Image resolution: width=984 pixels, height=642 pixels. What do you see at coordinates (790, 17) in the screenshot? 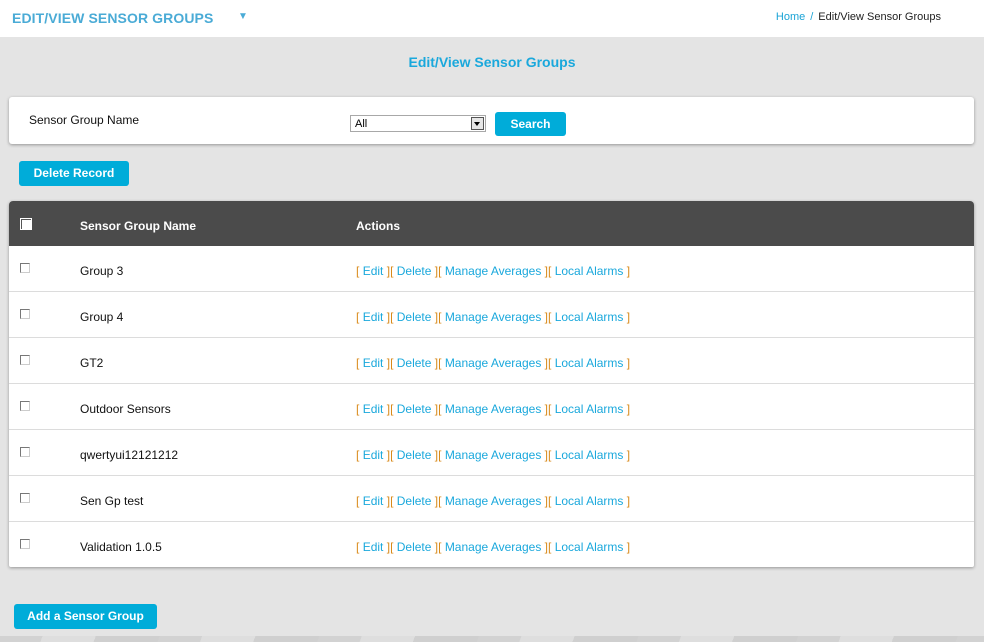
I see `breadcrumb-home-link: Home` at bounding box center [790, 17].